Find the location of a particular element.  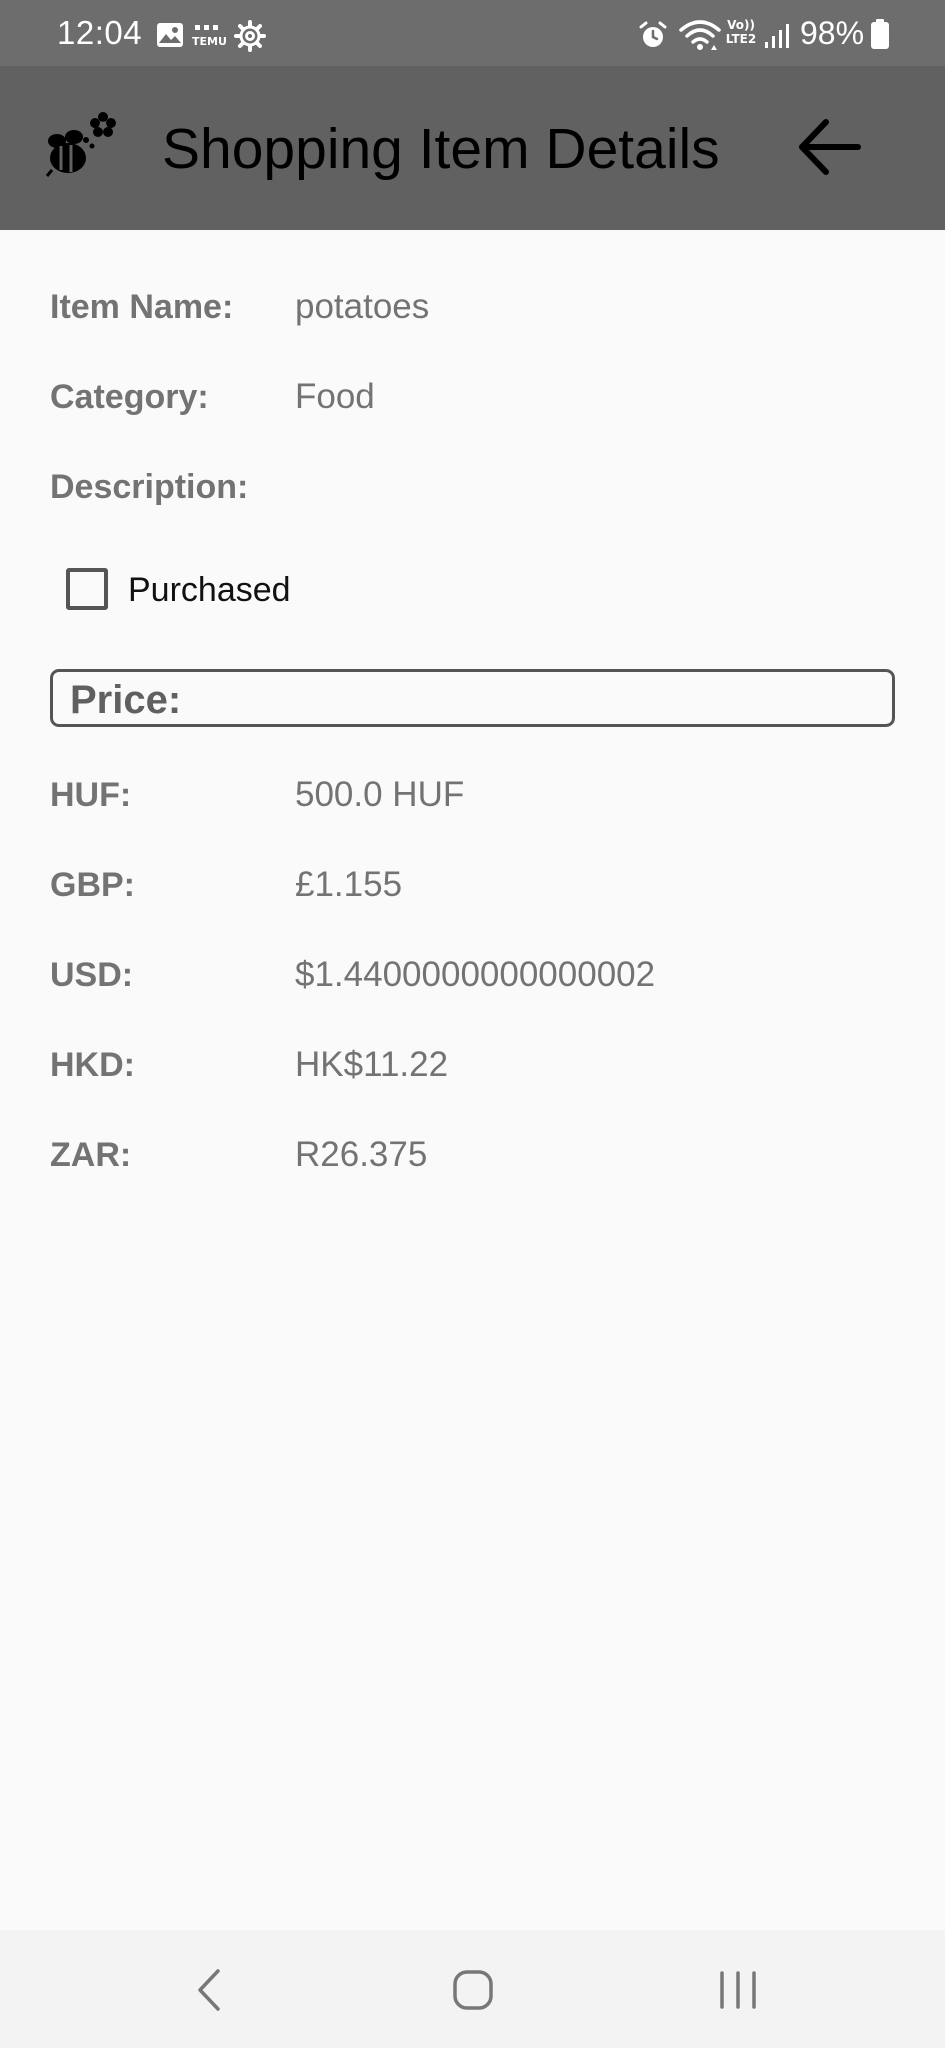

svg-text: TEMU is located at coordinates (209, 41).